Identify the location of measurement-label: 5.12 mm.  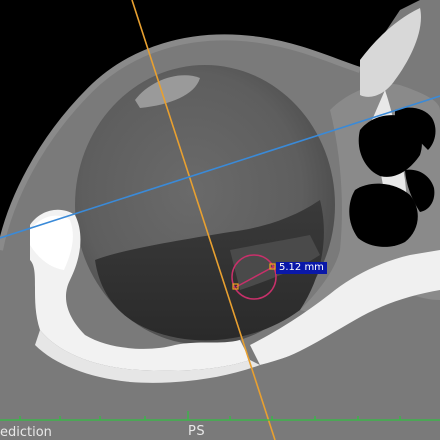
(301, 268).